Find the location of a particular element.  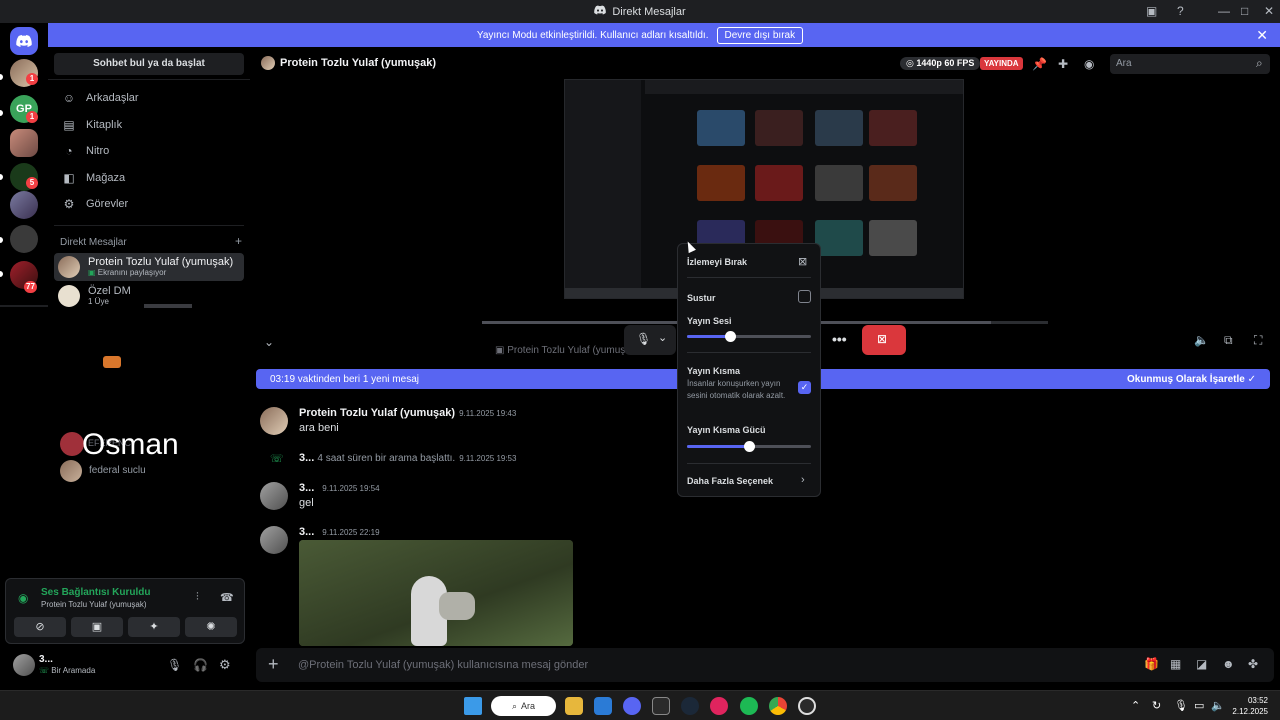

spotify-icon is located at coordinates (749, 706).